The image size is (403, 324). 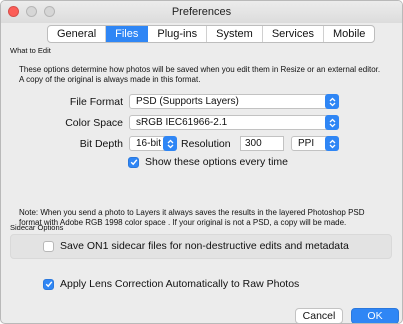 I want to click on show-options-label: Show these options every time, so click(x=216, y=162).